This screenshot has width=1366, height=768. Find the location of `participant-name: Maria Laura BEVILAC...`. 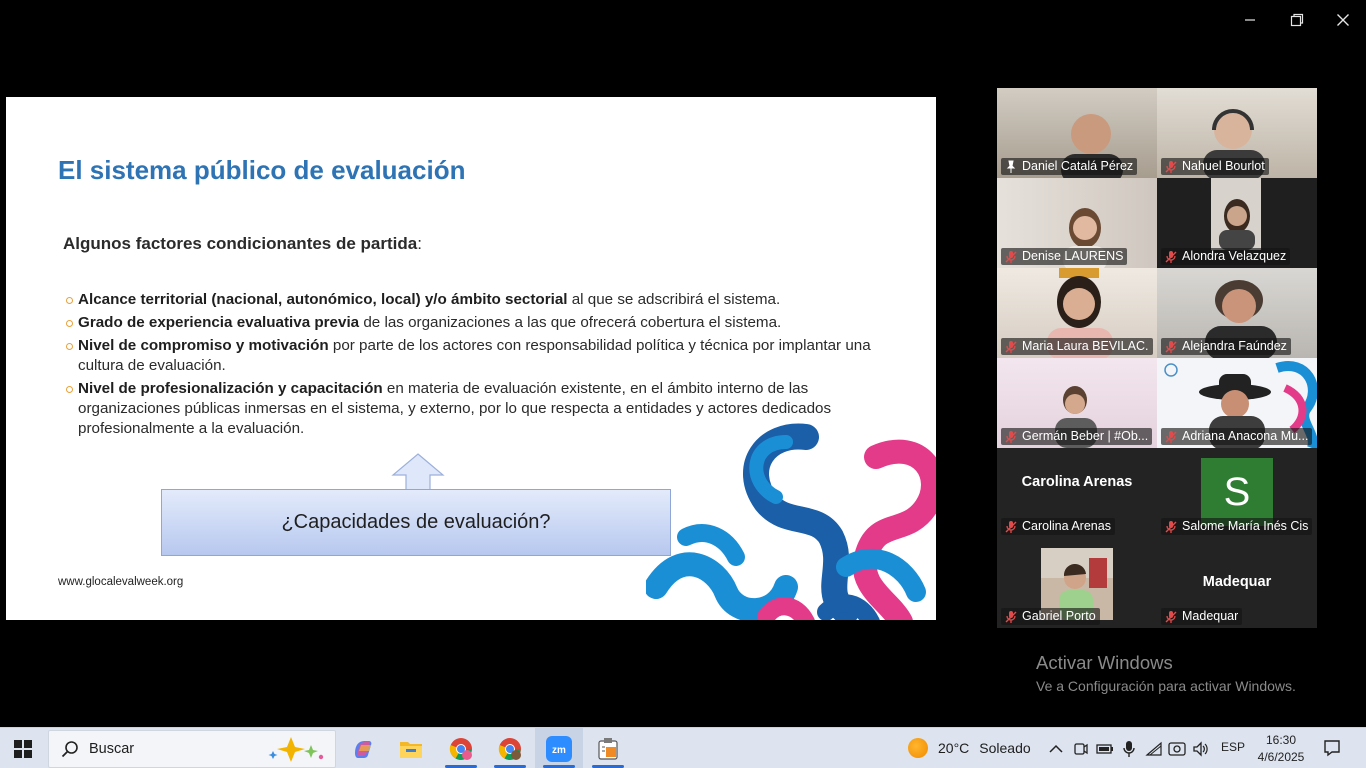

participant-name: Maria Laura BEVILAC... is located at coordinates (1085, 346).